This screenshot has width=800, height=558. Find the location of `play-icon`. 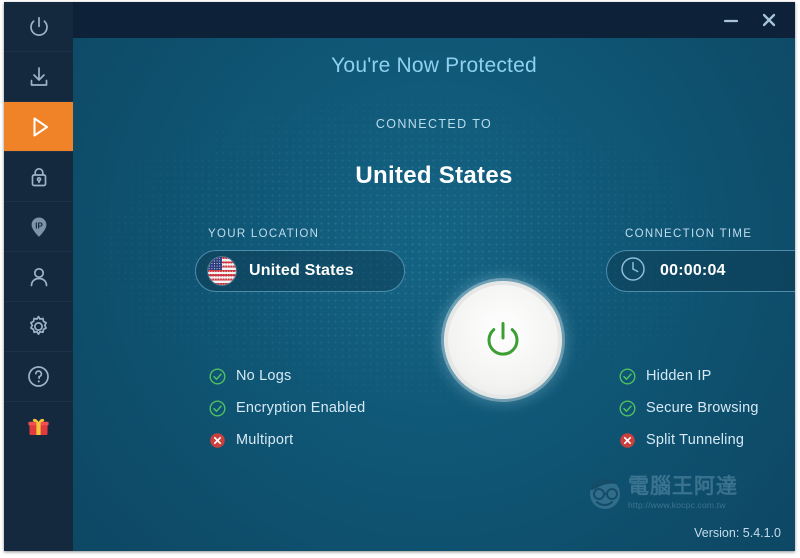

play-icon is located at coordinates (39, 127).